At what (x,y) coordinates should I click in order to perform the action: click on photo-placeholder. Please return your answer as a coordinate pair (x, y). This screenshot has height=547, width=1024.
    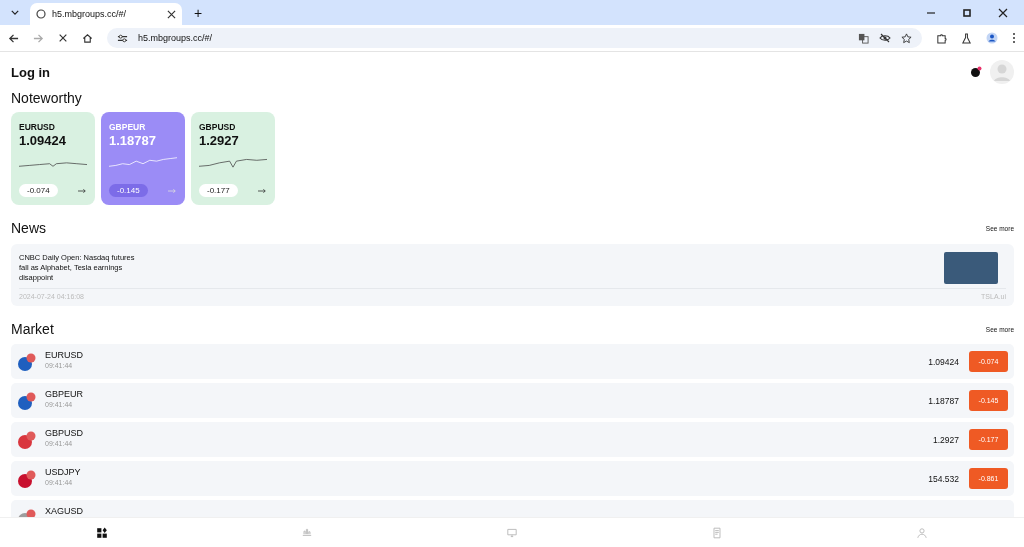
    Looking at the image, I should click on (971, 268).